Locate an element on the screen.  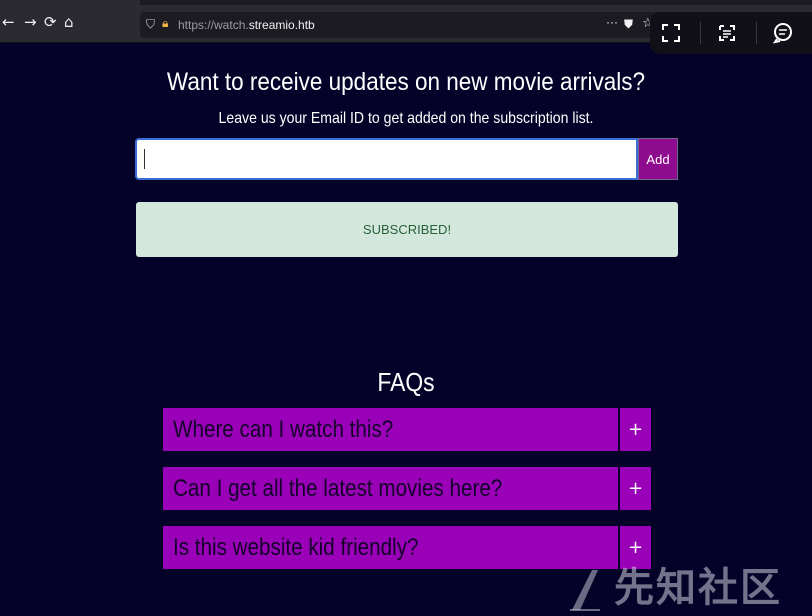
url-text: https://watch.streamio.htb is located at coordinates (246, 25).